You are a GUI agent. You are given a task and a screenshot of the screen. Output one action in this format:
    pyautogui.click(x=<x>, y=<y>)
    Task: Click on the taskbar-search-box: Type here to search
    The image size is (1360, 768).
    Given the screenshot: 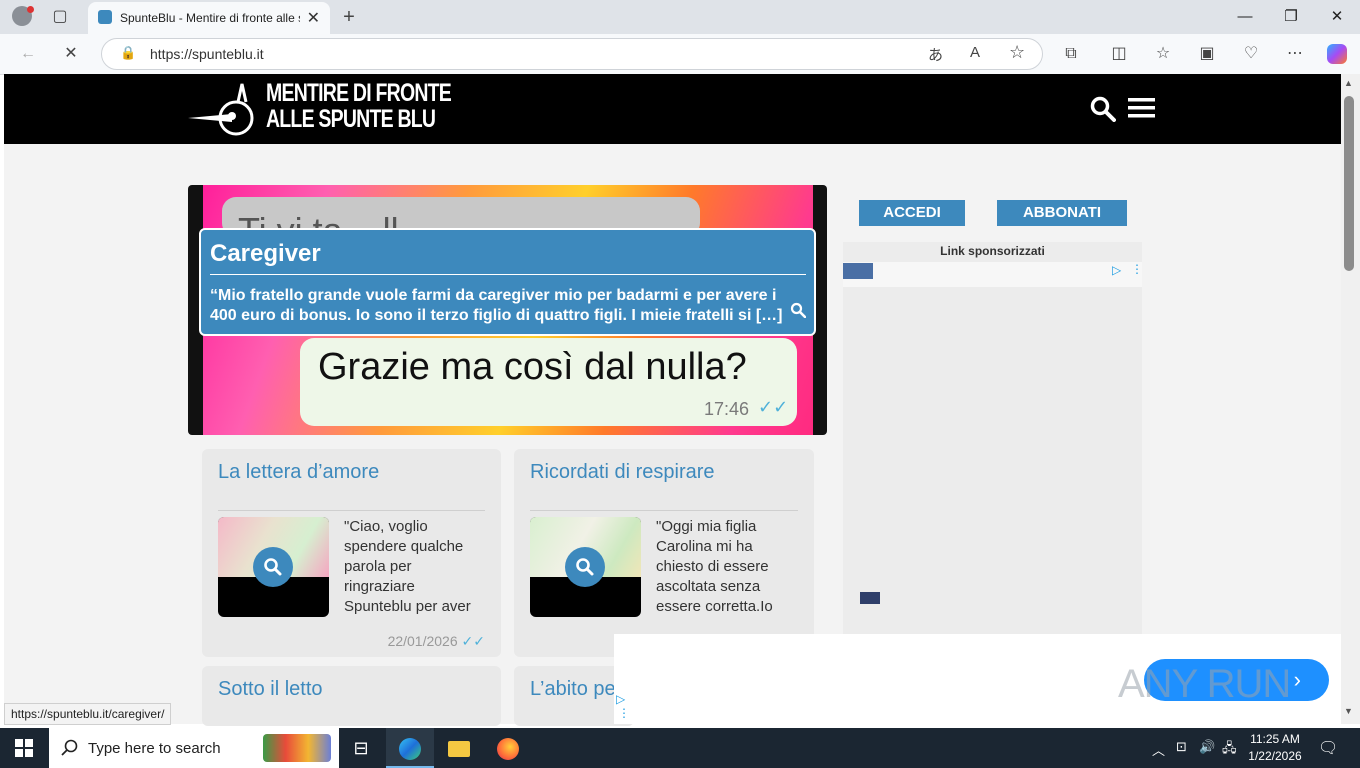 What is the action you would take?
    pyautogui.click(x=194, y=748)
    